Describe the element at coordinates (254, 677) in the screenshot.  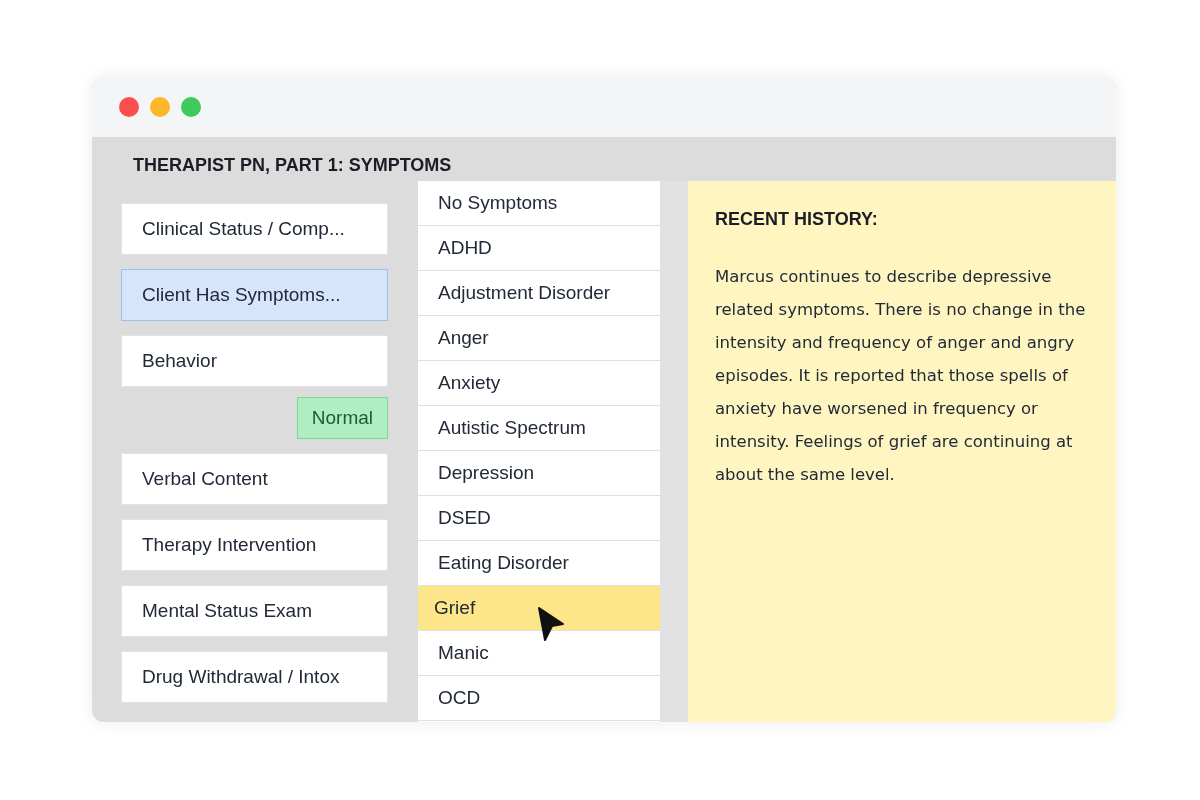
I see `section-item: Drug Withdrawal / Intox` at that location.